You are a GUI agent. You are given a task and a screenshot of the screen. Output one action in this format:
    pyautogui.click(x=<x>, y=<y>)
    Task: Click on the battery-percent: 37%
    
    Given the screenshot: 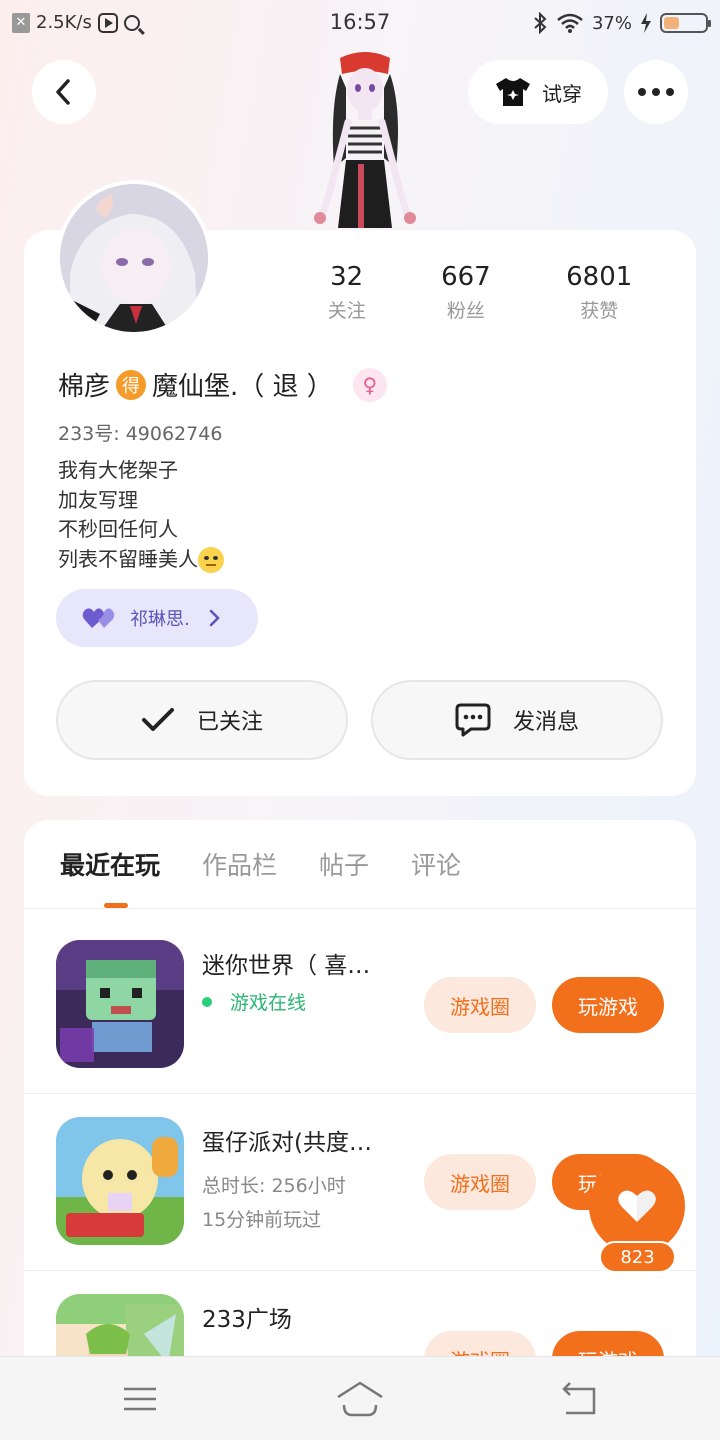 What is the action you would take?
    pyautogui.click(x=611, y=23)
    